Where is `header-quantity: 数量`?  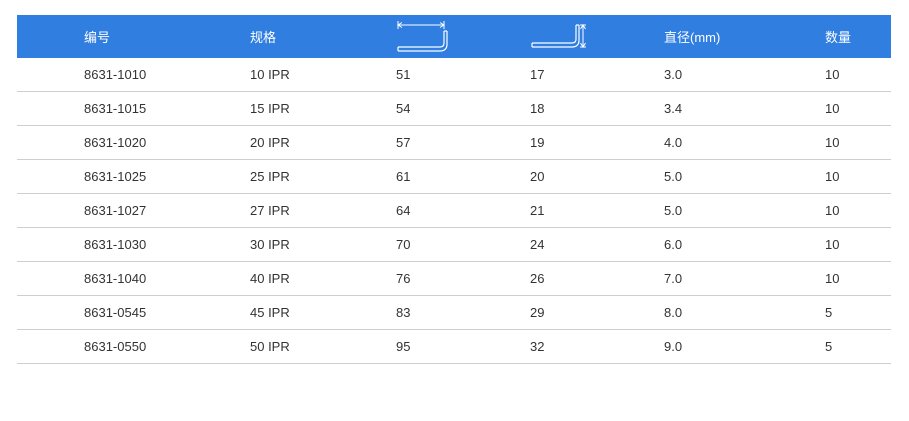
header-quantity: 数量 is located at coordinates (838, 37).